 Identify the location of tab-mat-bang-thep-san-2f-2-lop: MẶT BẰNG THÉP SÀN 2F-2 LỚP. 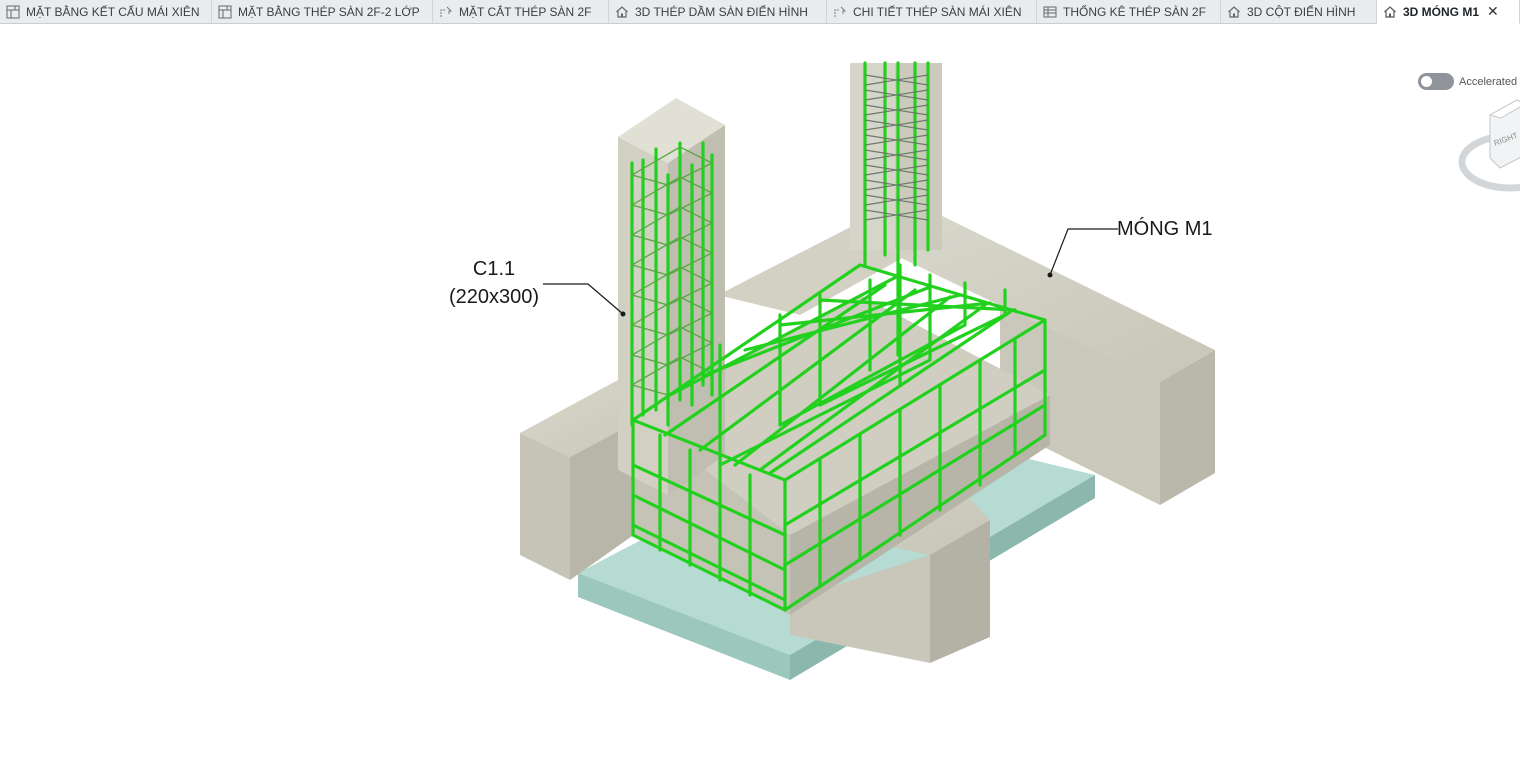
(322, 12).